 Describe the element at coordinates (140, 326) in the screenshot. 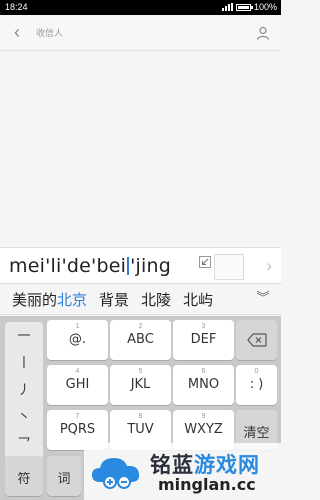

I see `key-number: 2` at that location.